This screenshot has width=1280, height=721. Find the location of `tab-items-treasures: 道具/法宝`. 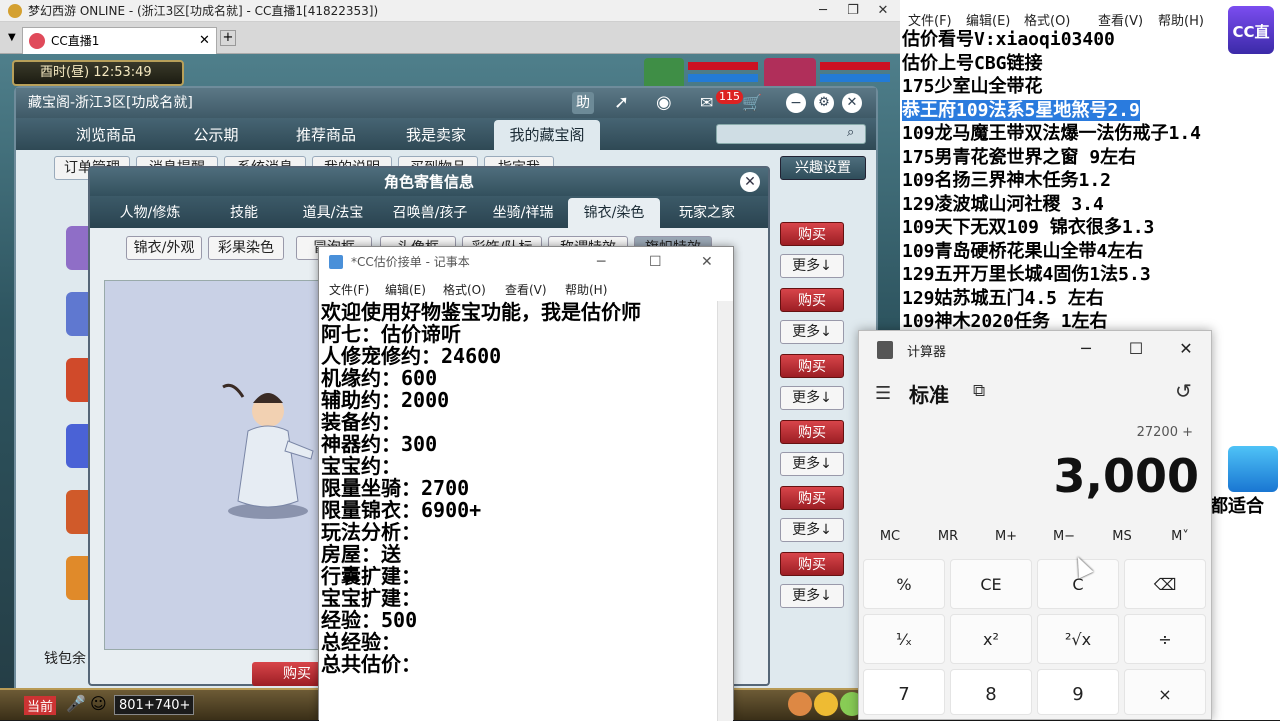

tab-items-treasures: 道具/法宝 is located at coordinates (333, 213).